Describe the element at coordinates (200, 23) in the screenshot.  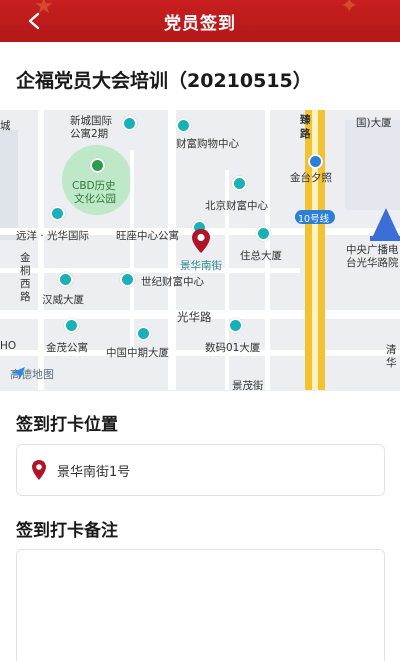
I see `page-title: 党员签到` at that location.